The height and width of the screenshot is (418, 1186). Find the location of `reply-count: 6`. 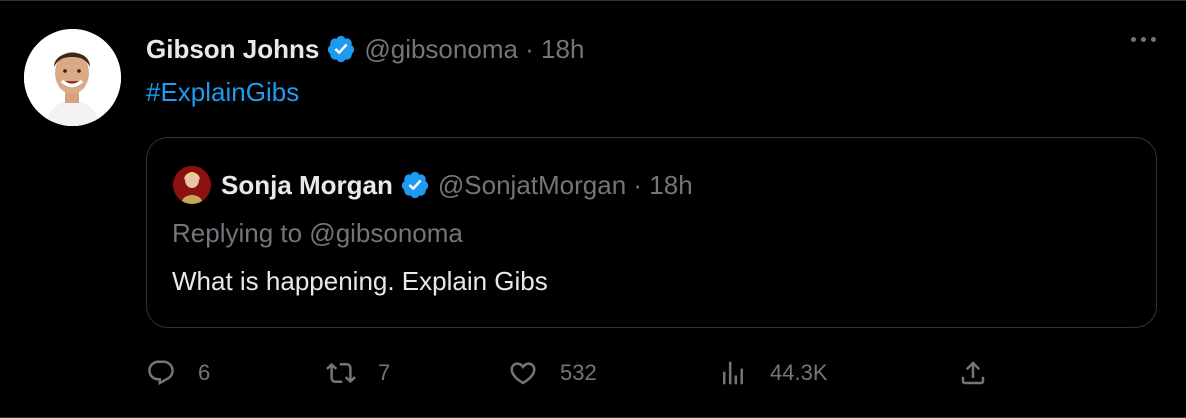

reply-count: 6 is located at coordinates (204, 372).